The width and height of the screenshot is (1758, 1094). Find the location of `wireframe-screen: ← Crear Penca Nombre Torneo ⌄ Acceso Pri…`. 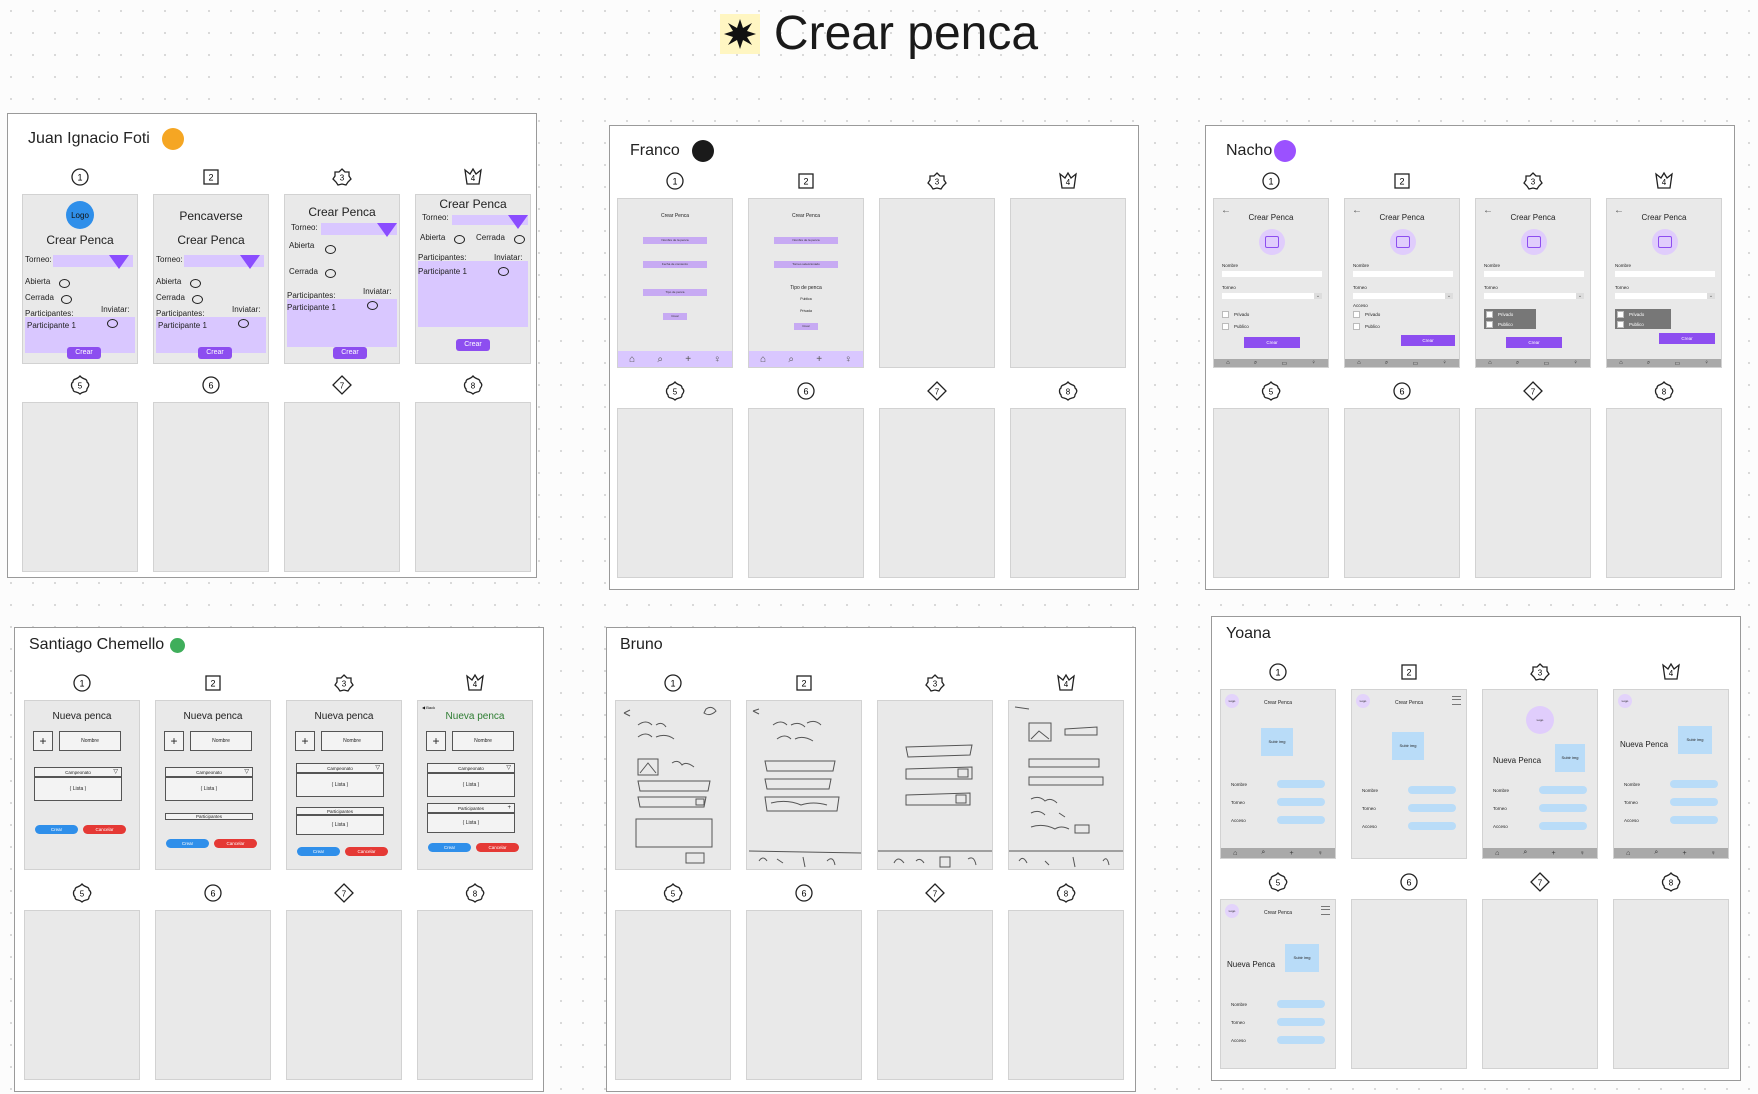

wireframe-screen: ← Crear Penca Nombre Torneo ⌄ Acceso Pri… is located at coordinates (1402, 283).